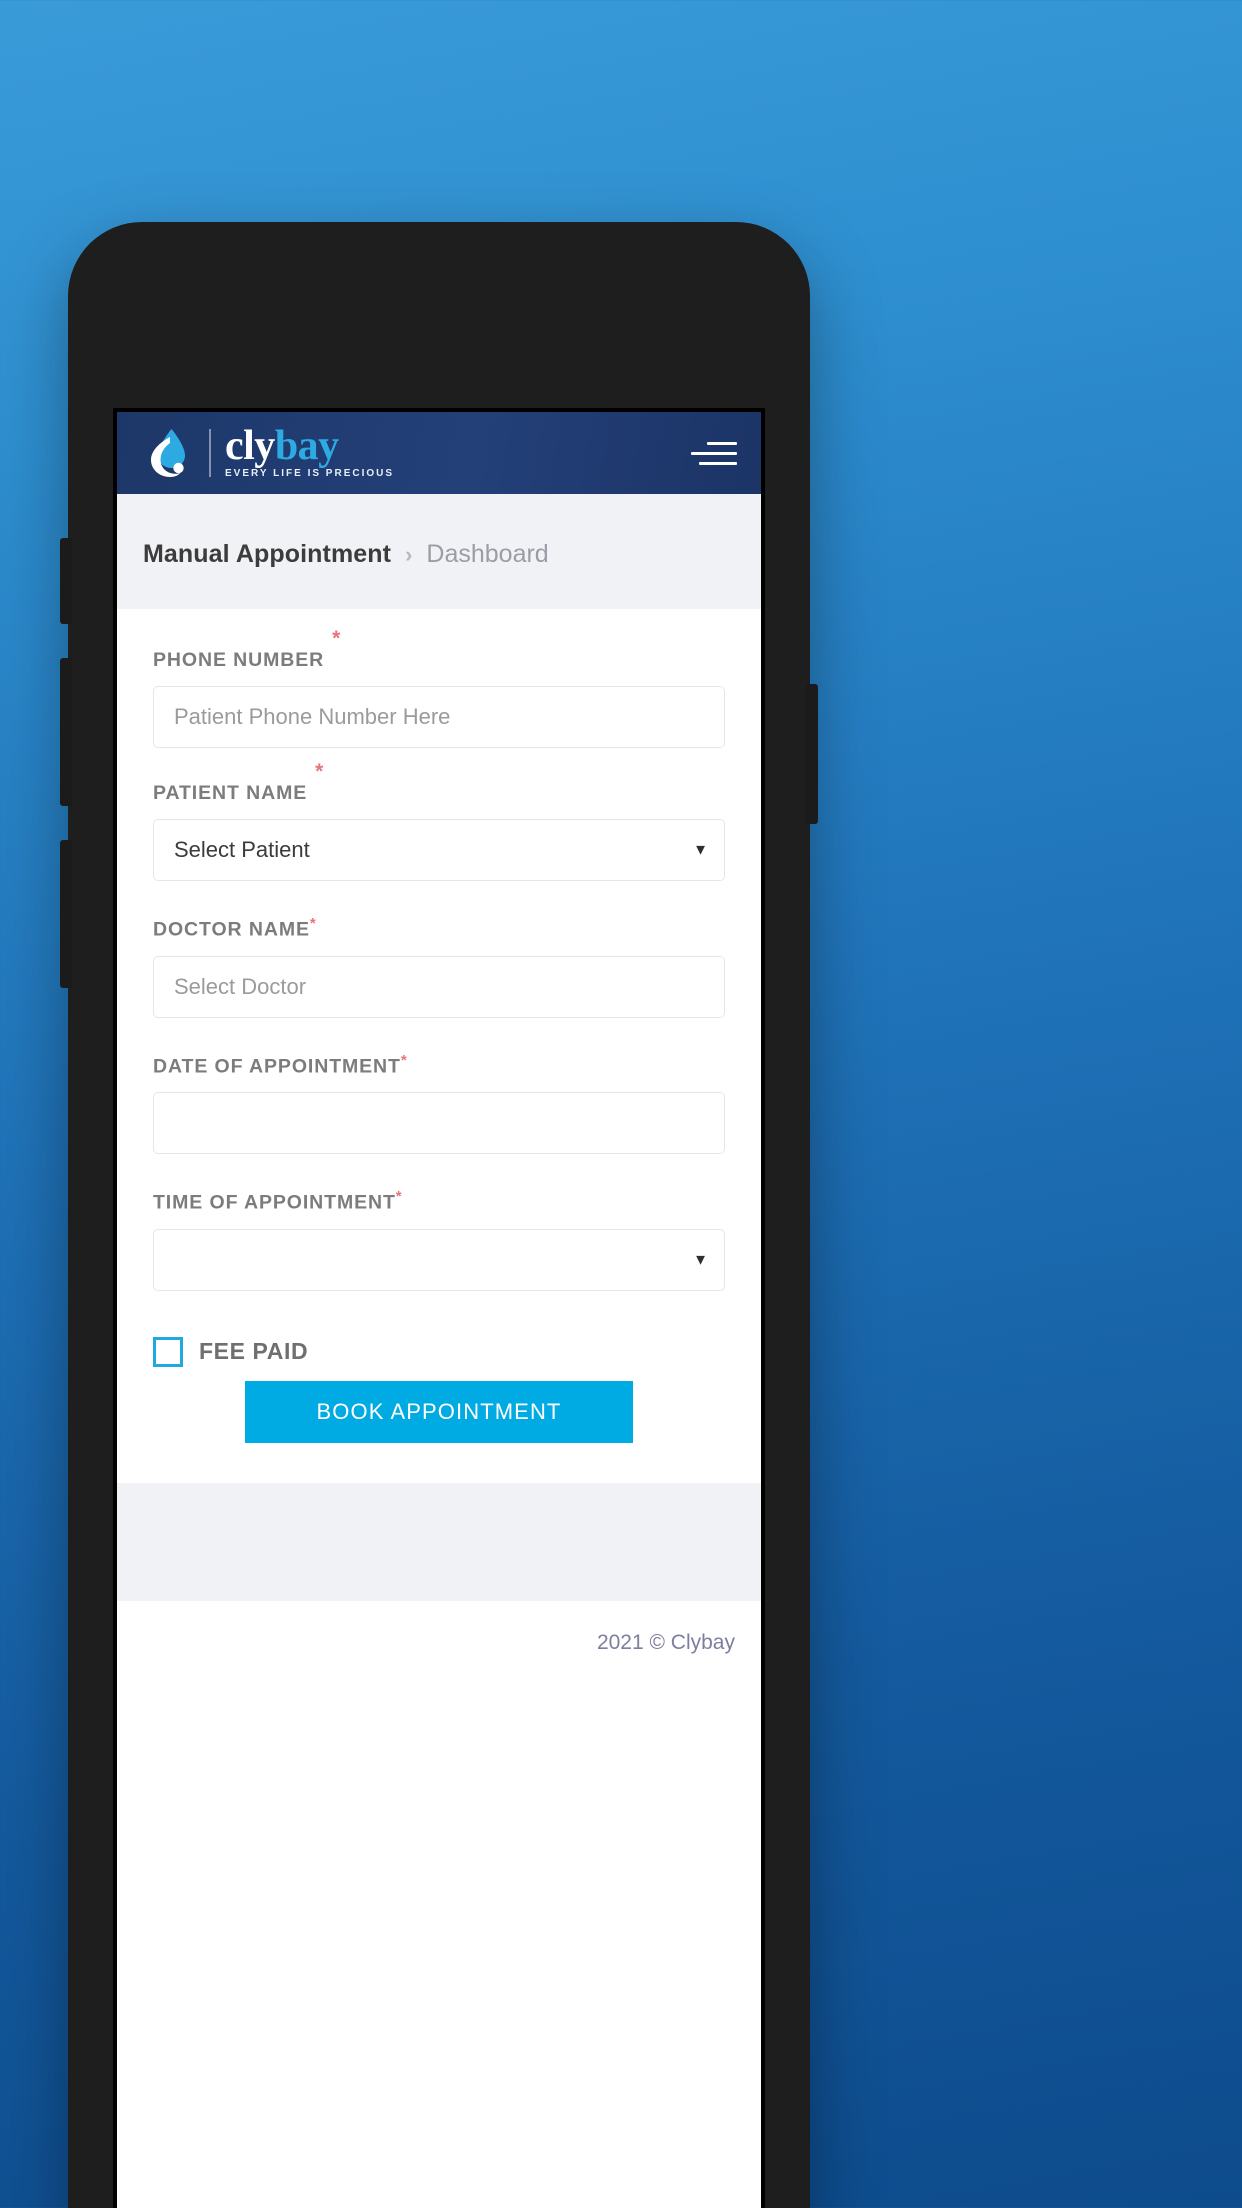 Image resolution: width=1242 pixels, height=2208 pixels. What do you see at coordinates (235, 928) in the screenshot?
I see `label-doctor-name: DOCTOR NAME*` at bounding box center [235, 928].